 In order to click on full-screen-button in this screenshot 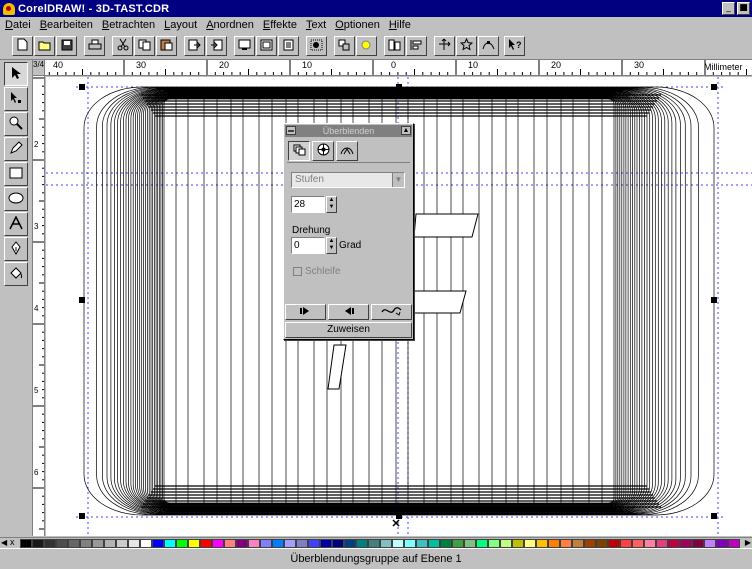, I will do `click(244, 46)`.